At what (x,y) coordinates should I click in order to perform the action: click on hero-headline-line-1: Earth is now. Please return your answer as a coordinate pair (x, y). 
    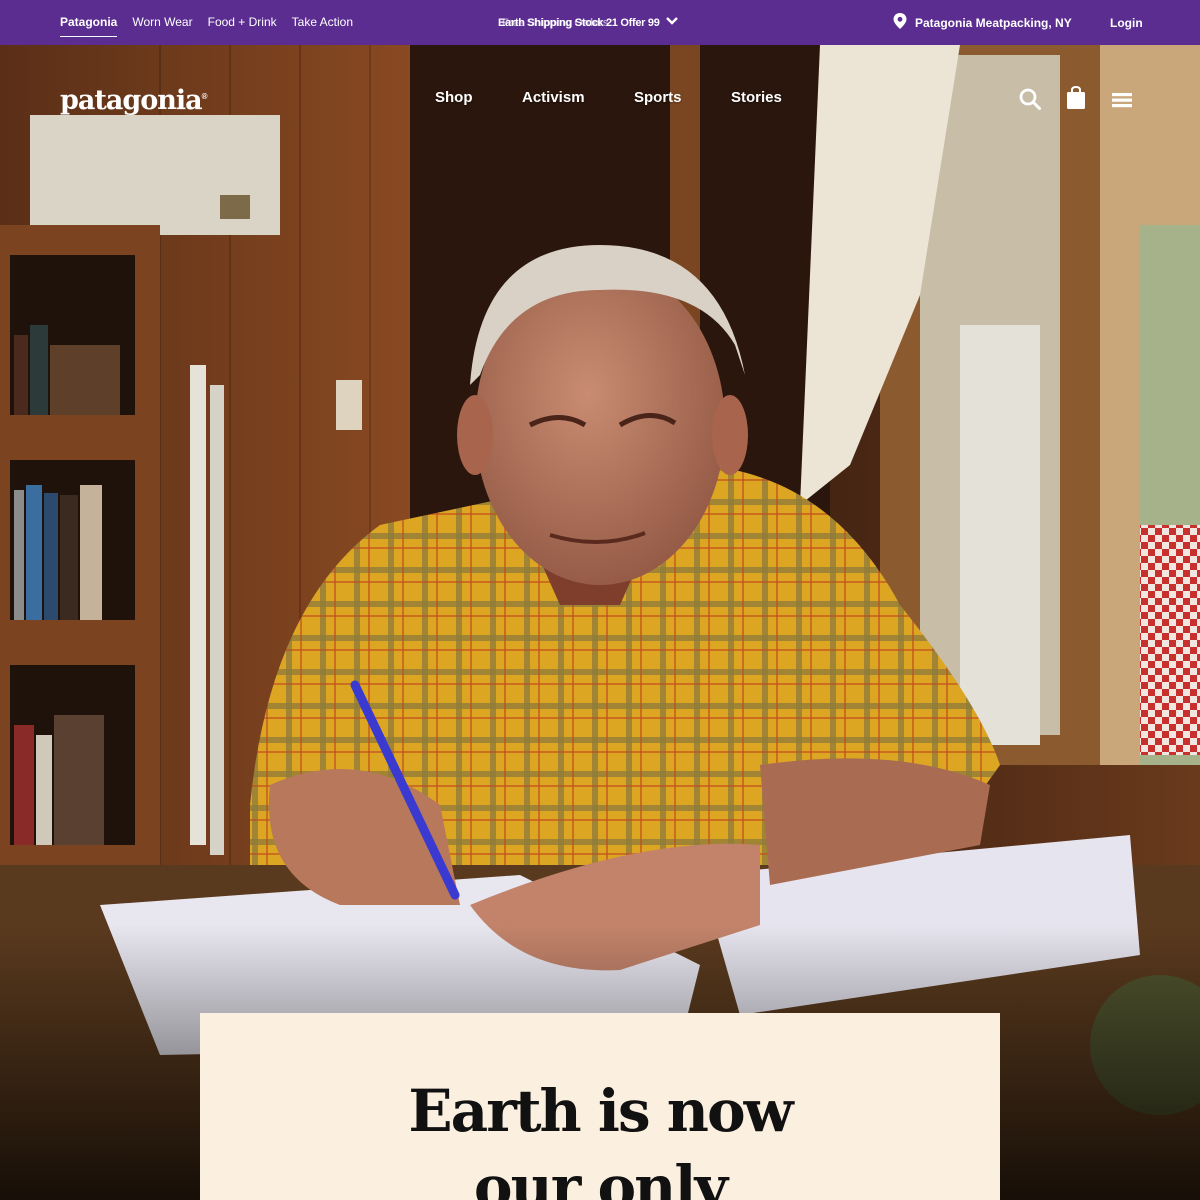
    Looking at the image, I should click on (600, 1111).